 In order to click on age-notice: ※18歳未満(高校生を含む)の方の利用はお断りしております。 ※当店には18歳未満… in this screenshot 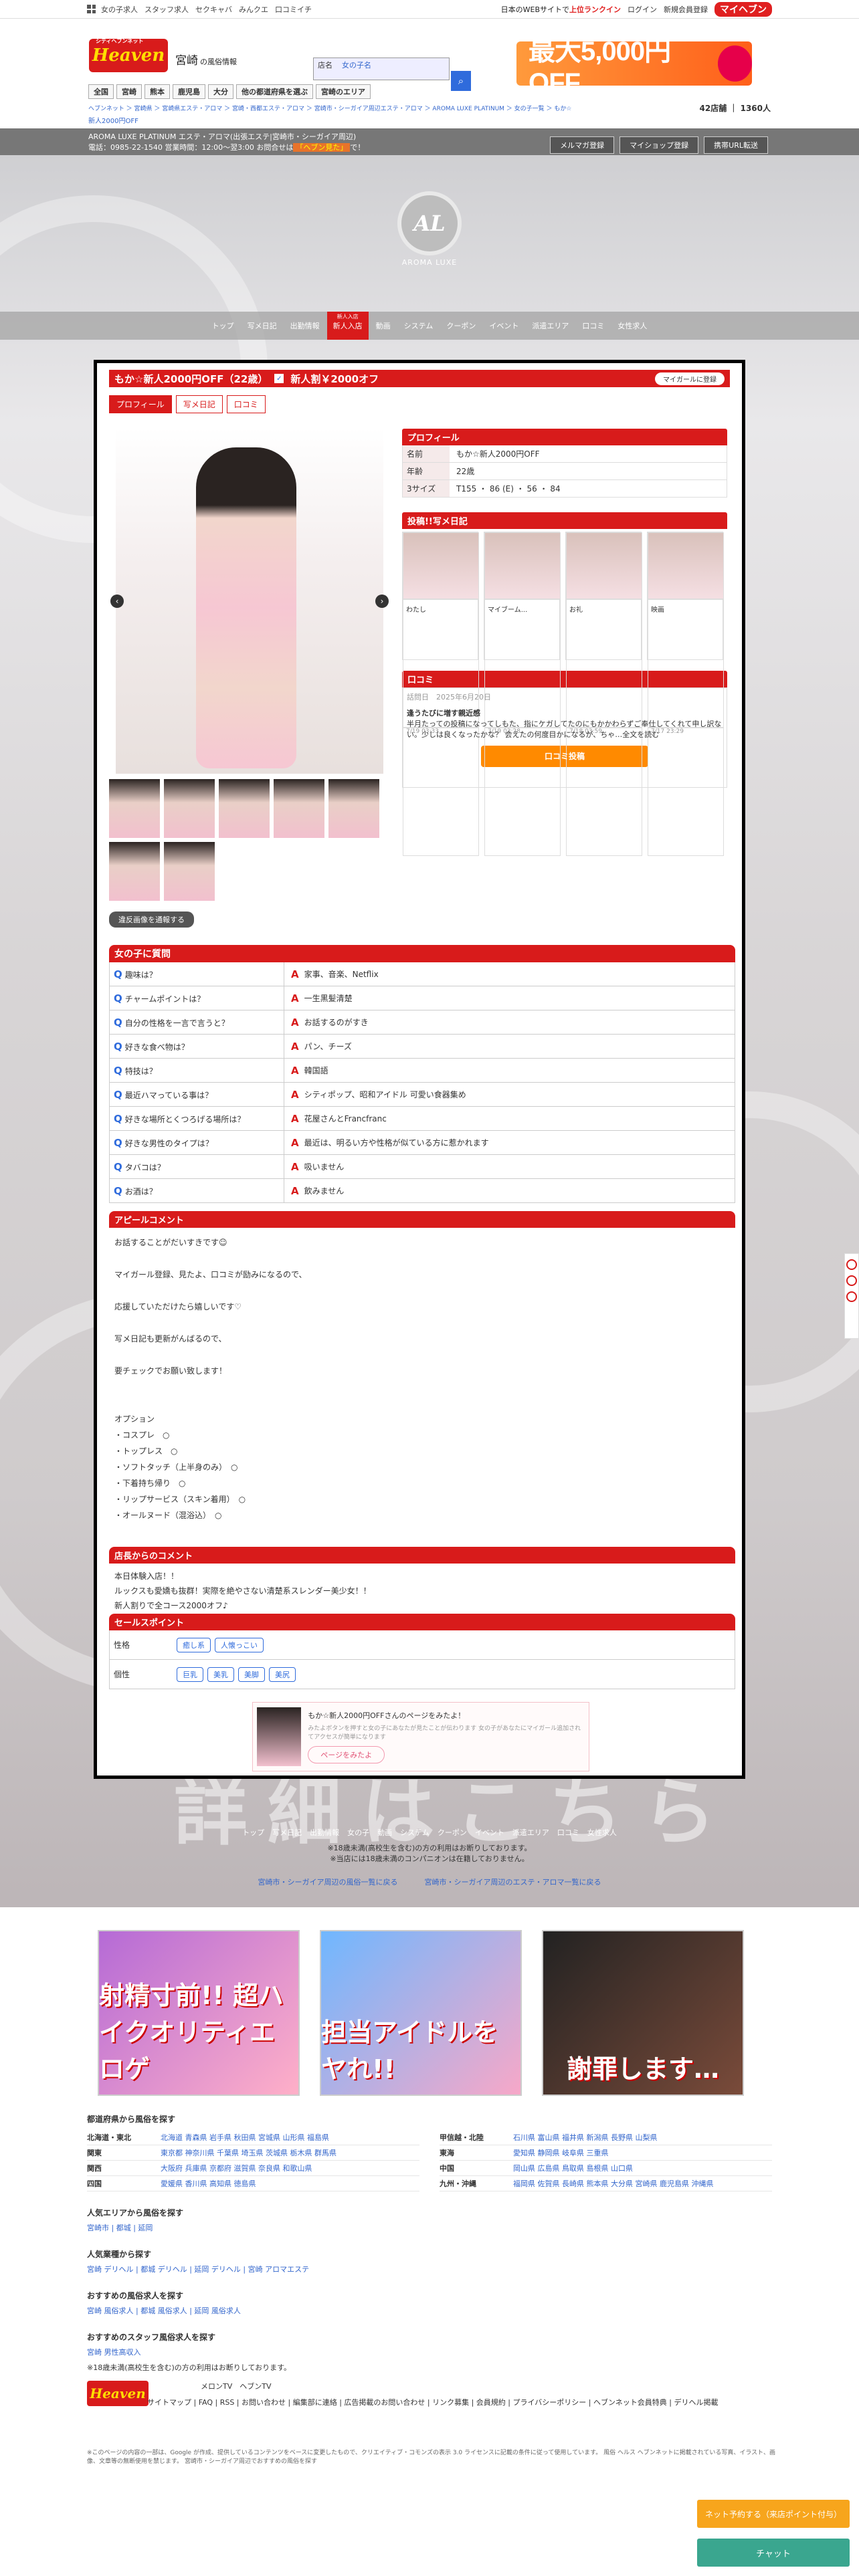, I will do `click(429, 1854)`.